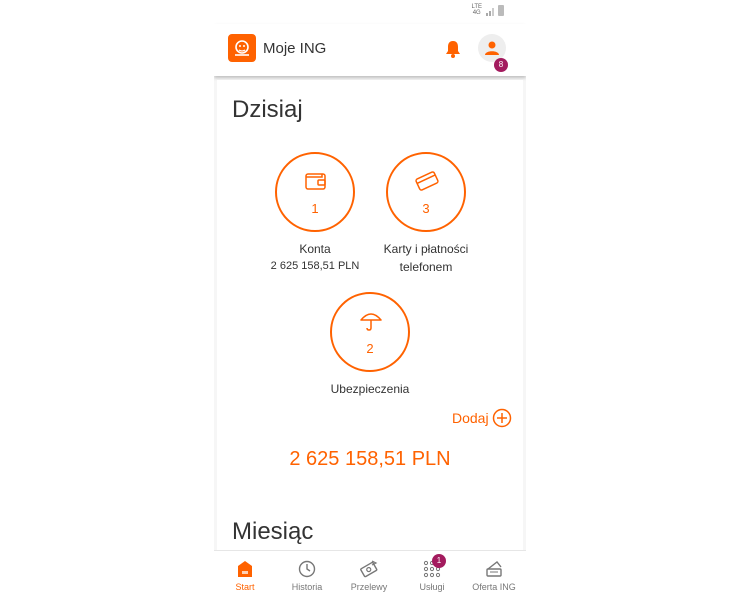 The height and width of the screenshot is (600, 740). I want to click on tile-accounts-amount: 2 625 158,51 PLN, so click(315, 266).